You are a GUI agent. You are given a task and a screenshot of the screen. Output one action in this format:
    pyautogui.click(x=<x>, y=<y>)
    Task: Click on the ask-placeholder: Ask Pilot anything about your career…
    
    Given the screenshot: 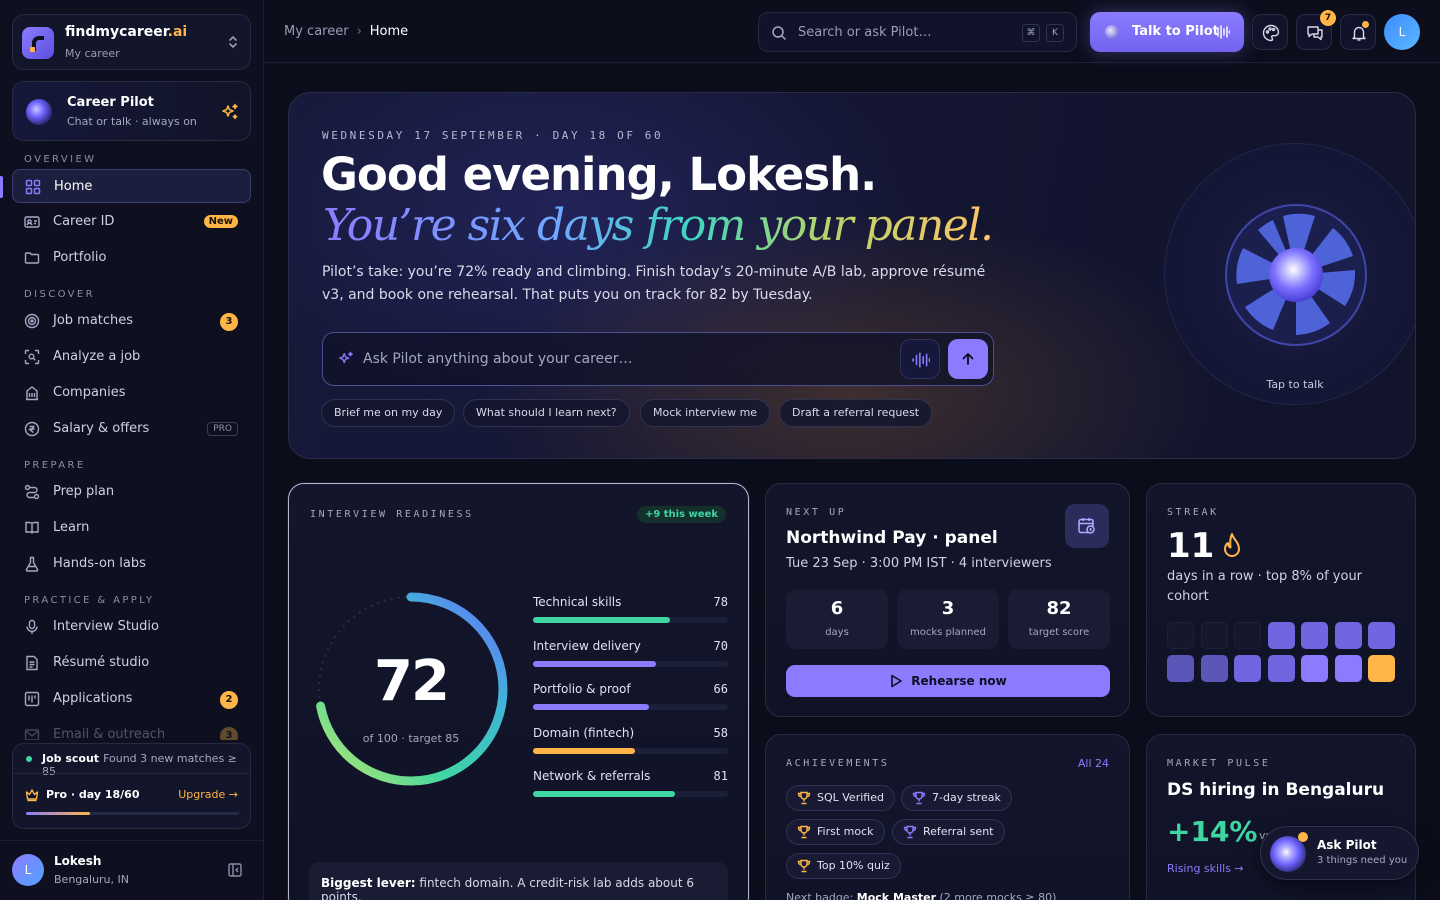 What is the action you would take?
    pyautogui.click(x=498, y=359)
    